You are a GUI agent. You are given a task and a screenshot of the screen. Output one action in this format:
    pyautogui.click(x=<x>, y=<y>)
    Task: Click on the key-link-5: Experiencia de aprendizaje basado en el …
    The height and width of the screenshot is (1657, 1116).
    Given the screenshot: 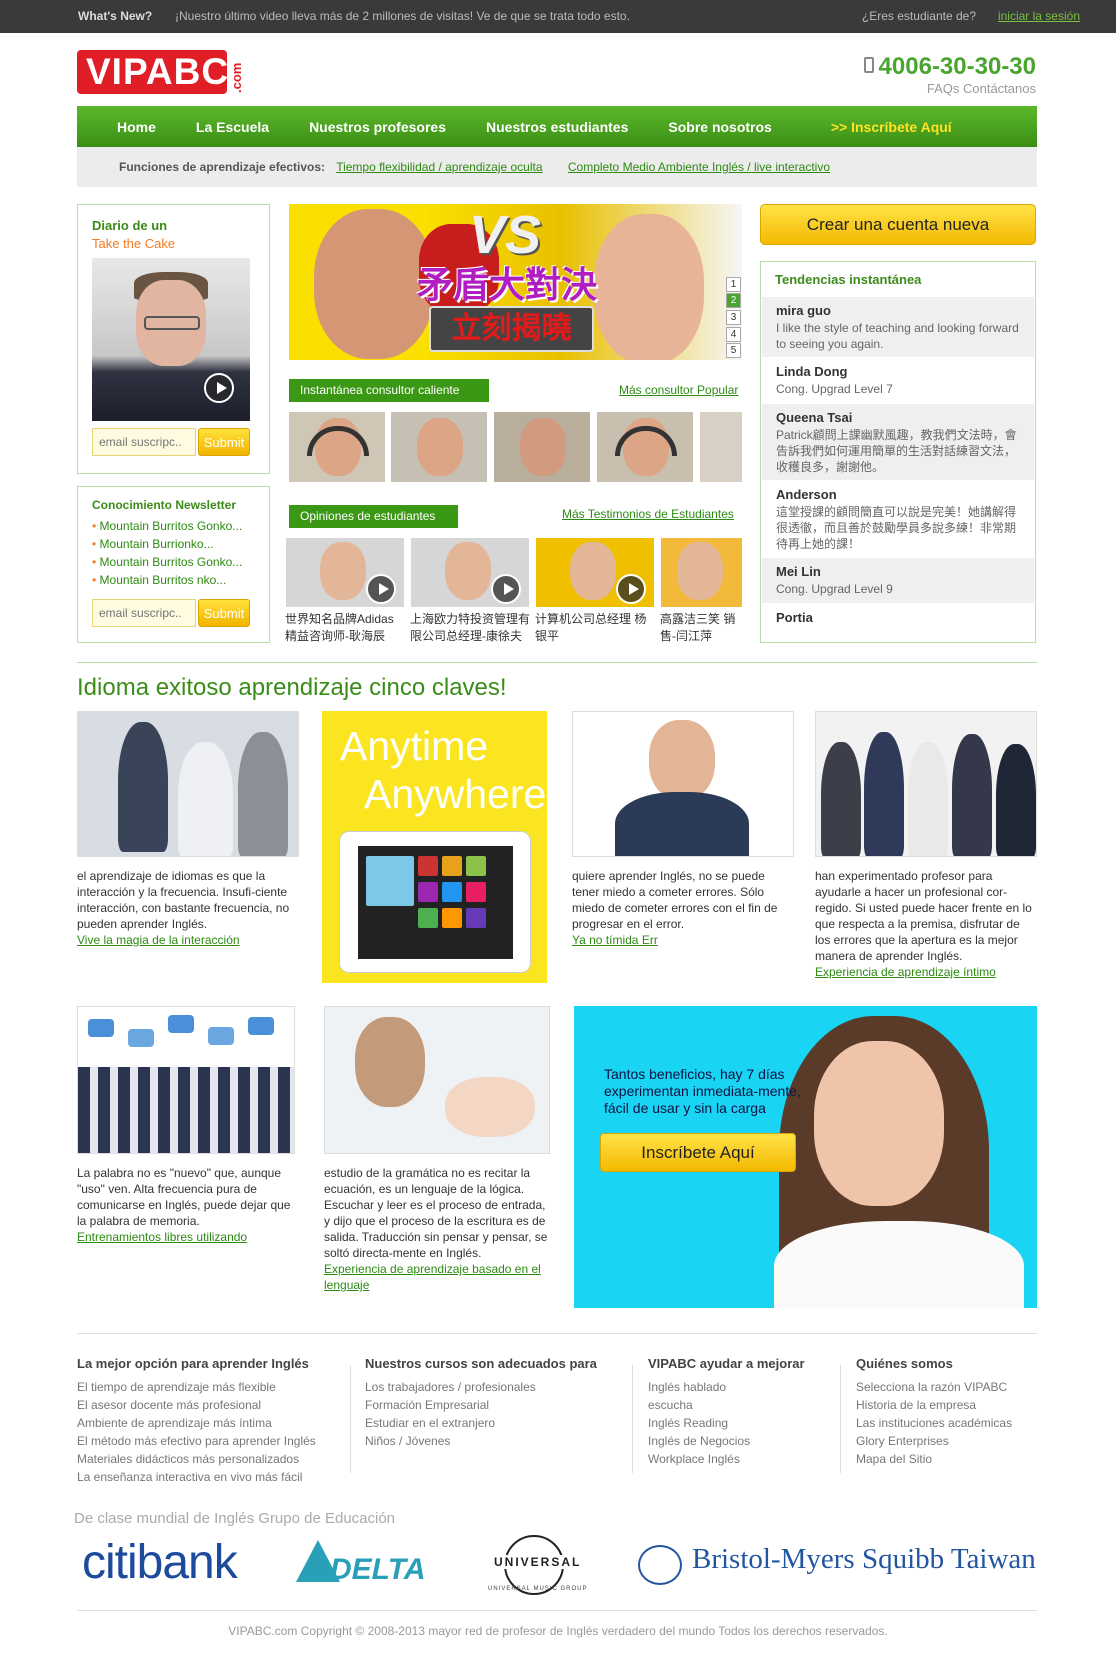 What is the action you would take?
    pyautogui.click(x=437, y=1277)
    